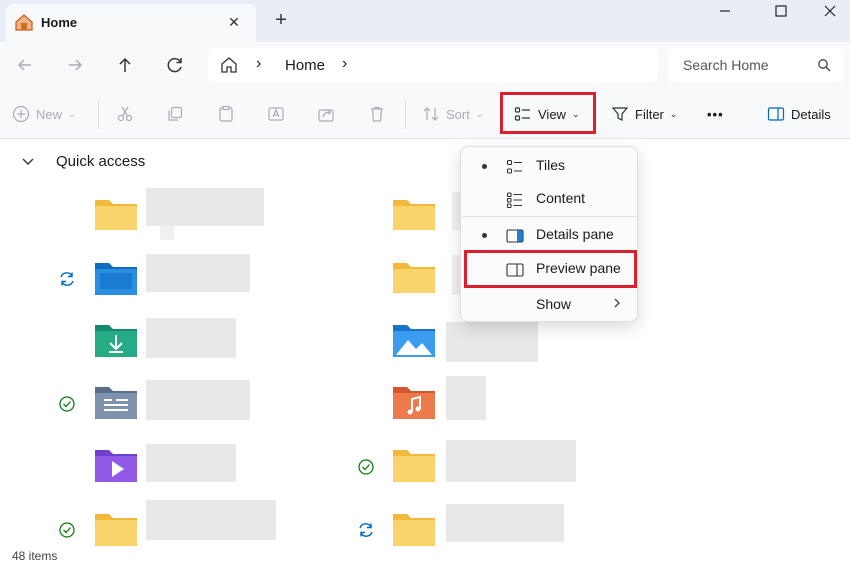 The width and height of the screenshot is (850, 565). What do you see at coordinates (414, 403) in the screenshot?
I see `music-folder-icon` at bounding box center [414, 403].